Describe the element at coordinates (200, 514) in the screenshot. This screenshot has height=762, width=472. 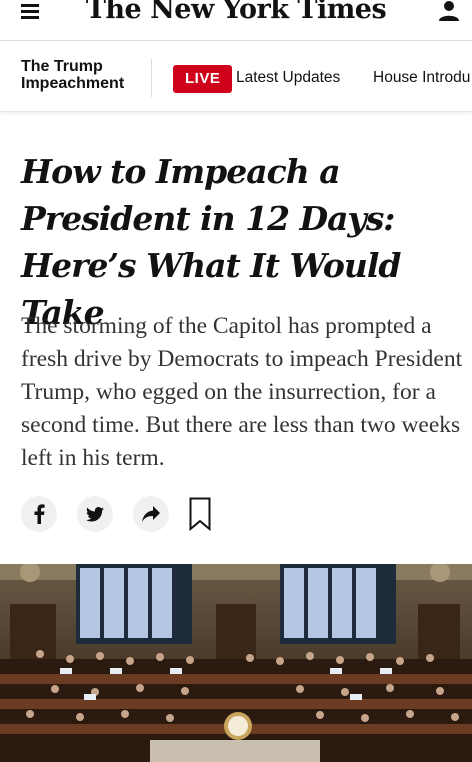
I see `bookmark-icon` at that location.